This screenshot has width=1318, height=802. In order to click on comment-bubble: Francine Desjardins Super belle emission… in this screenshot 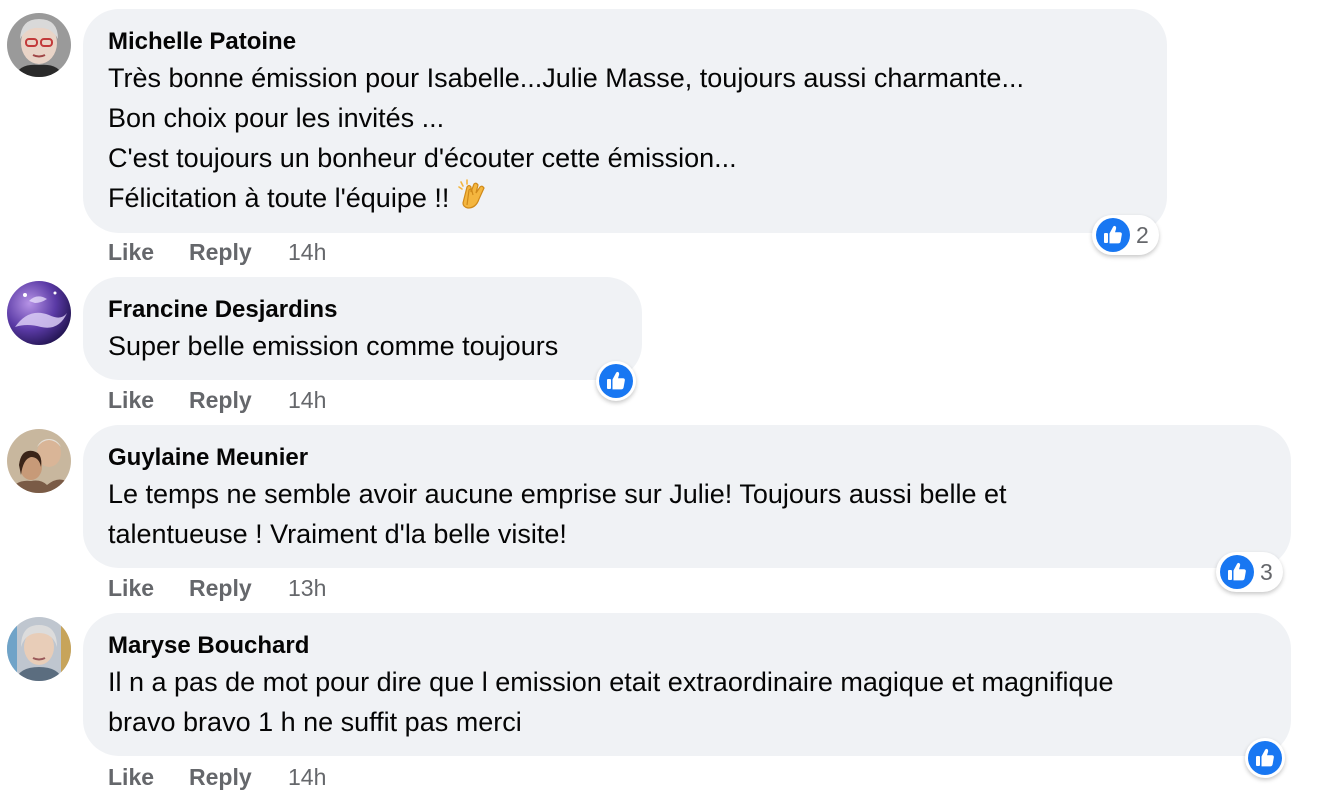, I will do `click(362, 328)`.